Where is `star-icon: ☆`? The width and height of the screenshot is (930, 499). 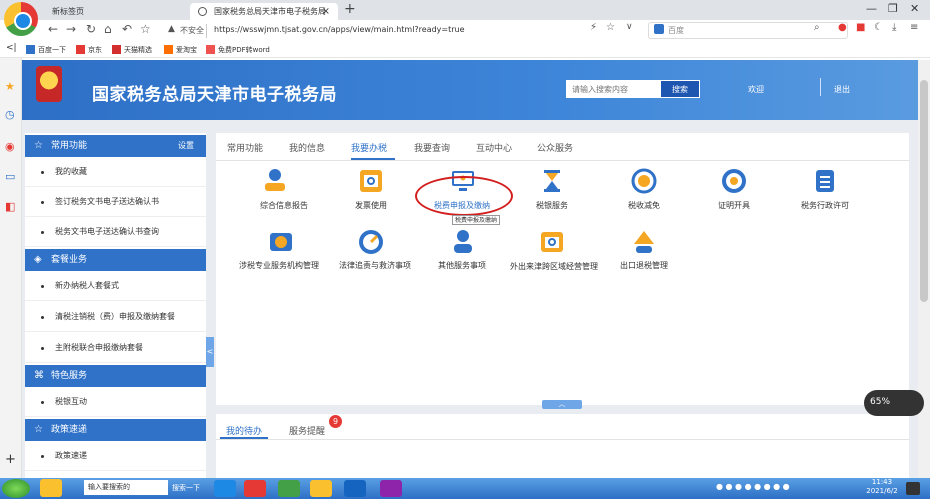
star-icon: ☆ is located at coordinates (145, 29).